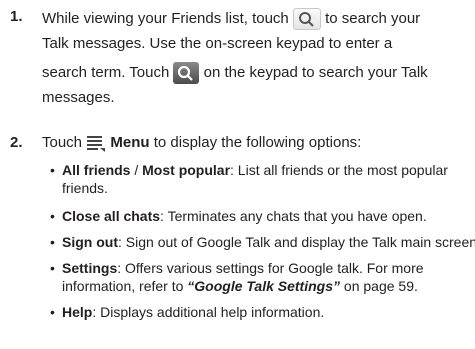  What do you see at coordinates (96, 143) in the screenshot?
I see `menu-icon` at bounding box center [96, 143].